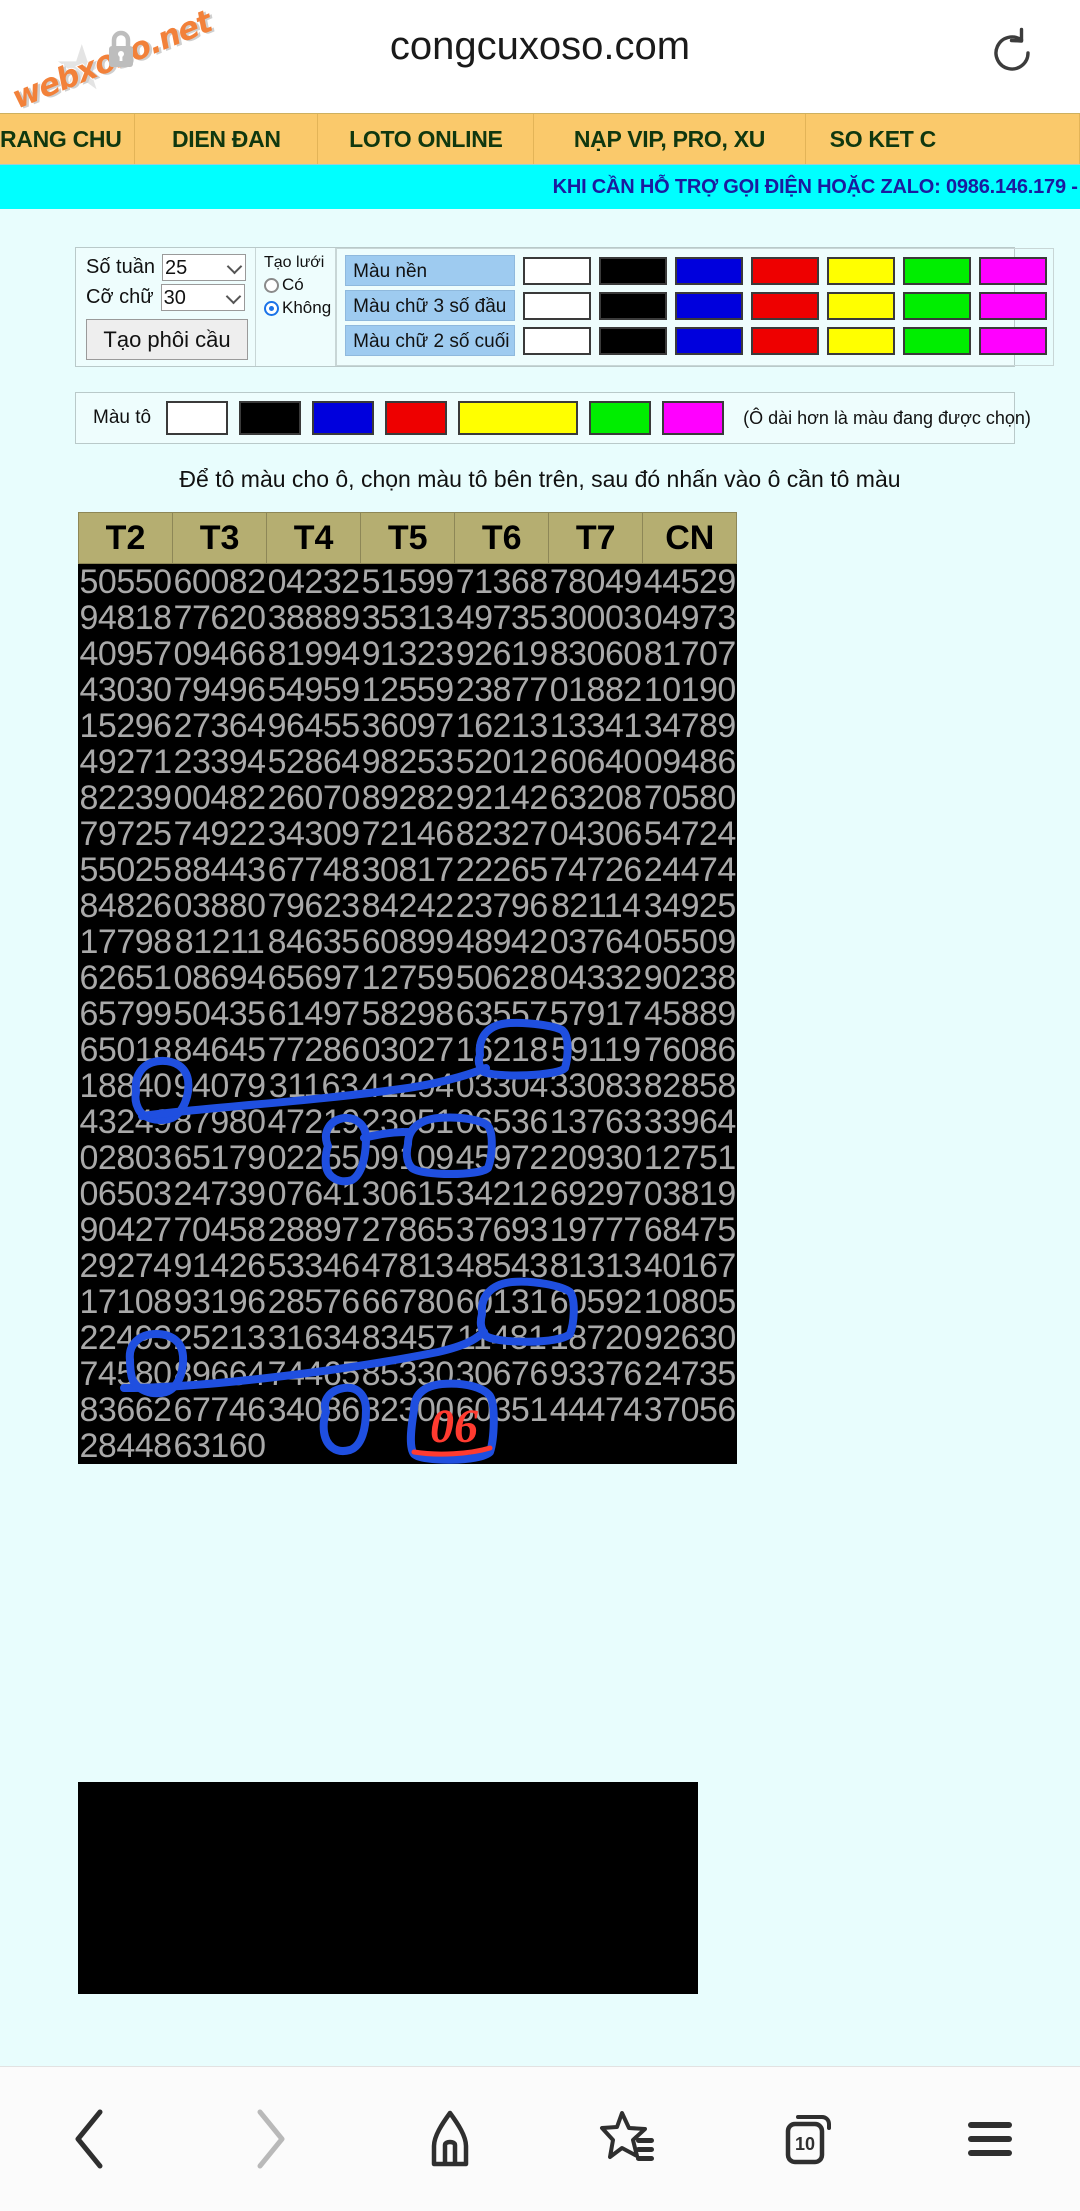 The image size is (1080, 2211). I want to click on table-cell: 37056, so click(690, 1410).